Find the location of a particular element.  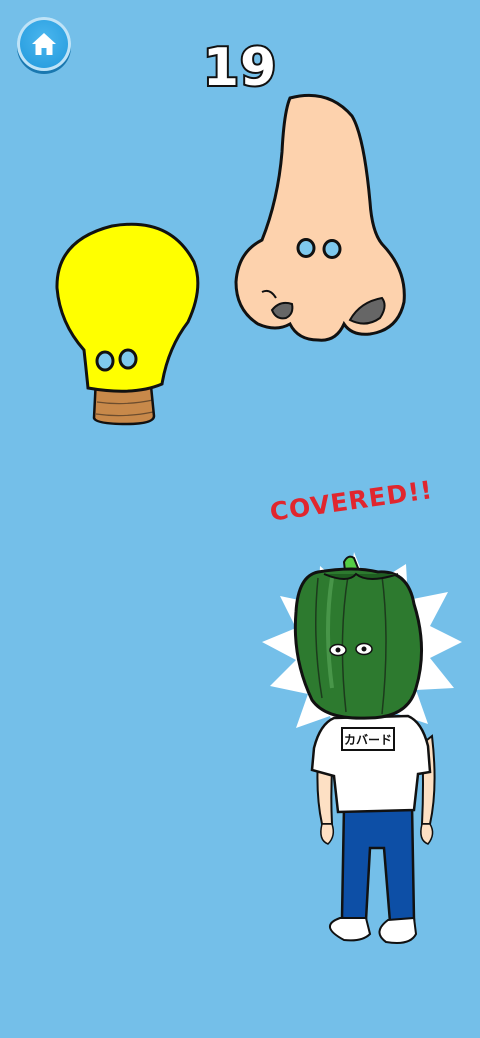

lightbulb-item is located at coordinates (128, 324).